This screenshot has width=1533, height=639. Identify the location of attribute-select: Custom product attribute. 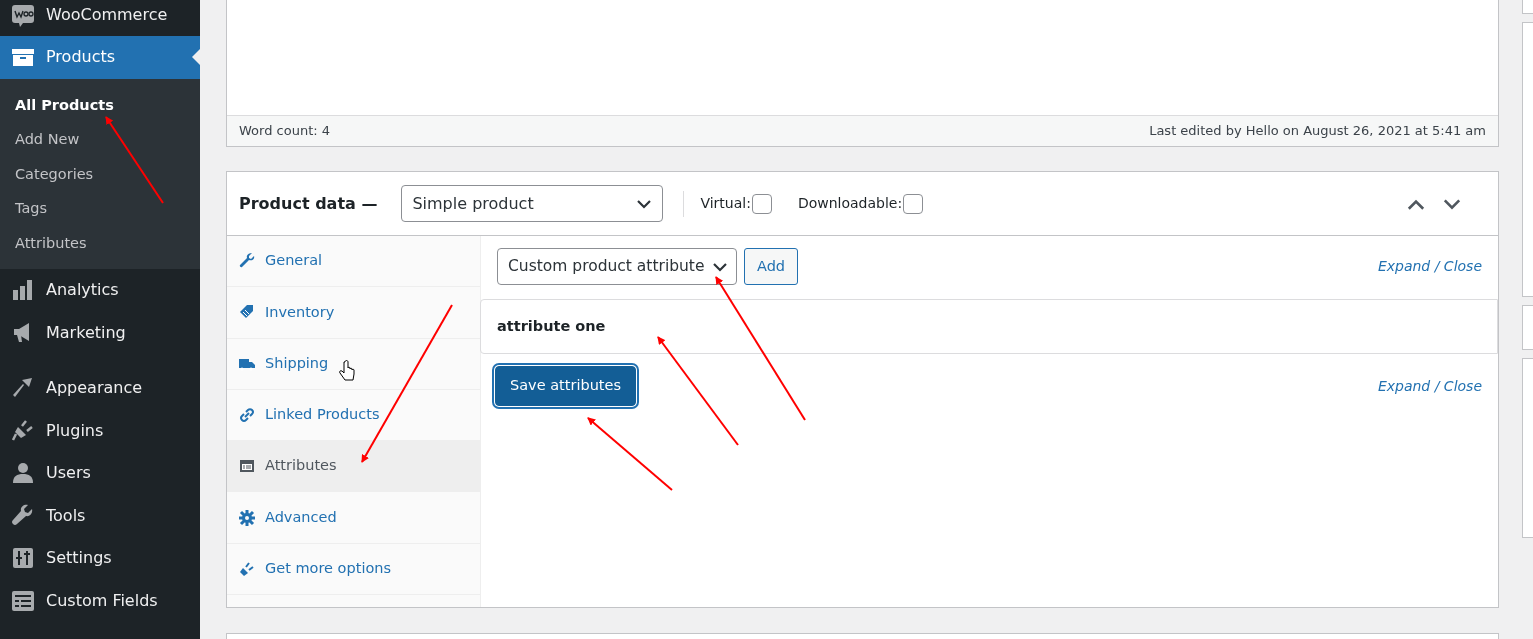
(617, 266).